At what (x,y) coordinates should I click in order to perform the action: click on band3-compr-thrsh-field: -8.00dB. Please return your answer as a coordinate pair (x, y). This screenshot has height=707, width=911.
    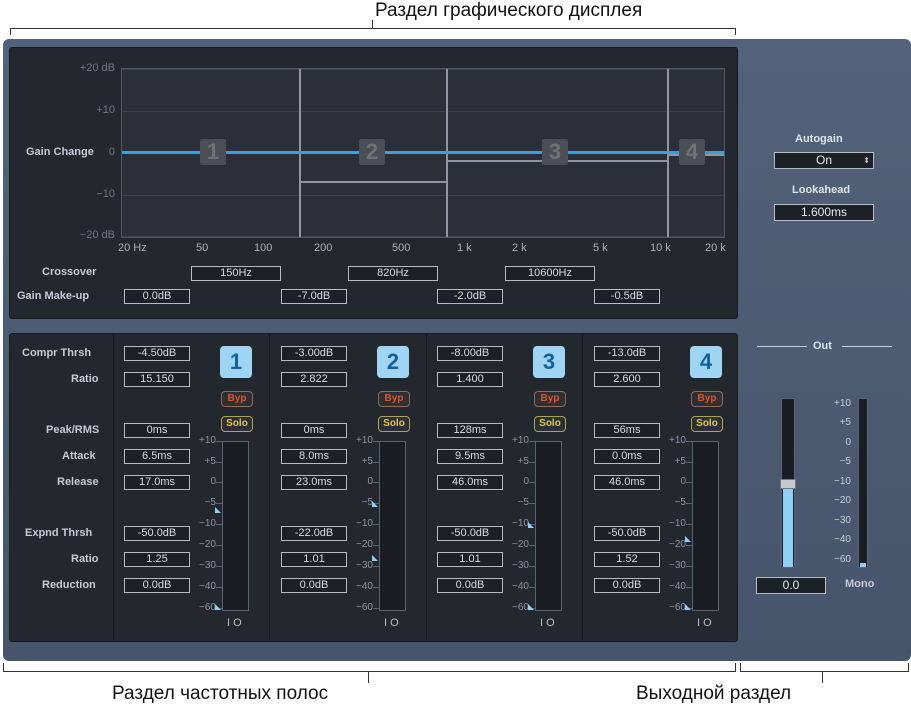
    Looking at the image, I should click on (470, 353).